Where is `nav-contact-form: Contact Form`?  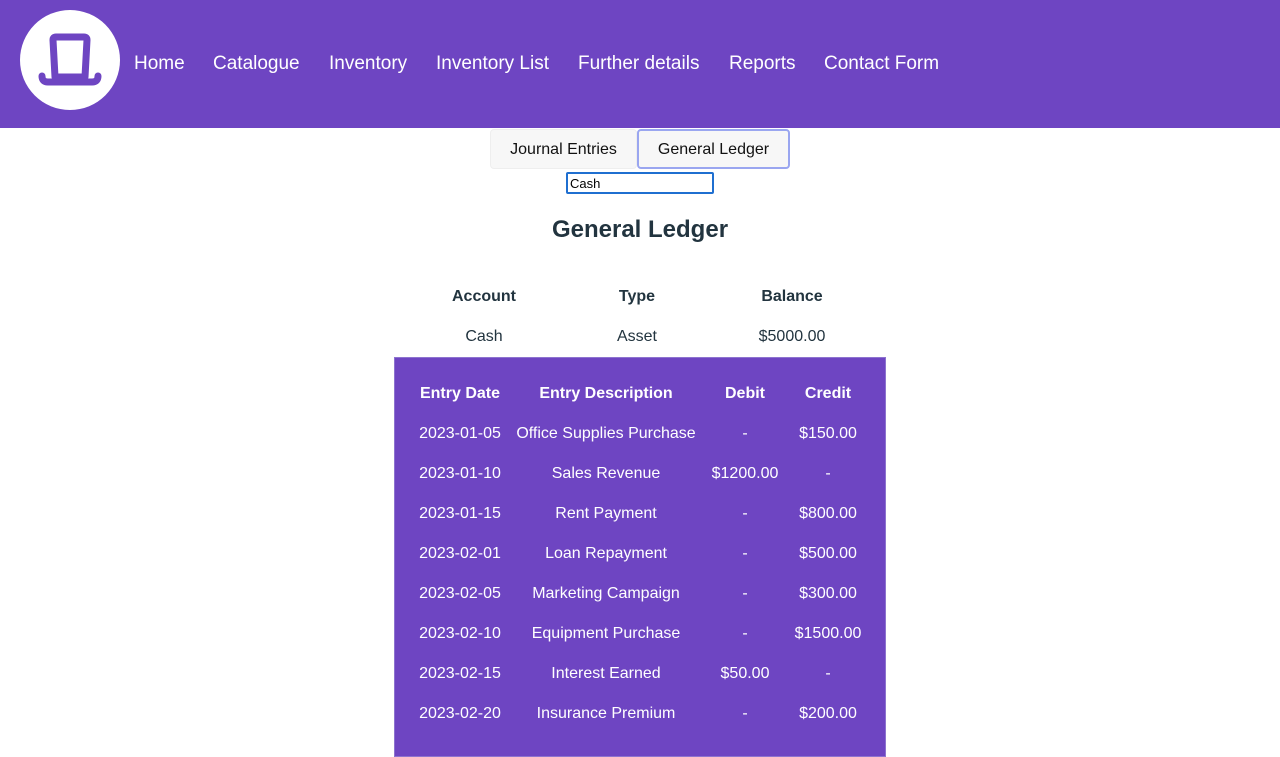
nav-contact-form: Contact Form is located at coordinates (881, 64).